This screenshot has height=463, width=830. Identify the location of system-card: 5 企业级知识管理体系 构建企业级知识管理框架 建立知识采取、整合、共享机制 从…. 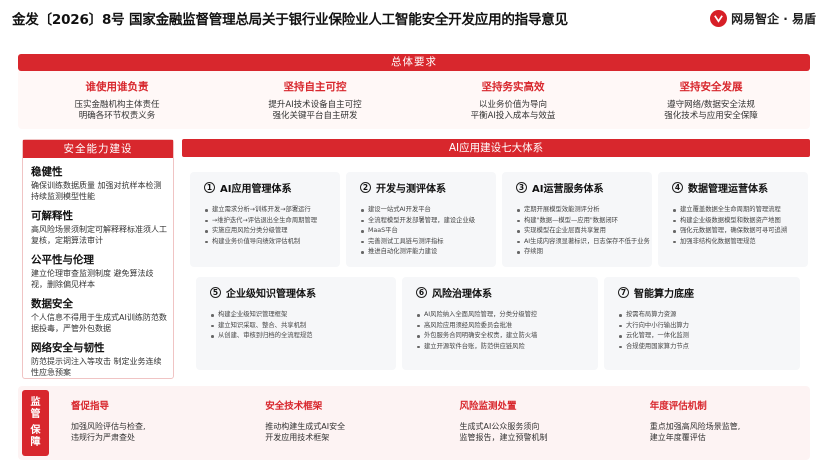
(296, 323).